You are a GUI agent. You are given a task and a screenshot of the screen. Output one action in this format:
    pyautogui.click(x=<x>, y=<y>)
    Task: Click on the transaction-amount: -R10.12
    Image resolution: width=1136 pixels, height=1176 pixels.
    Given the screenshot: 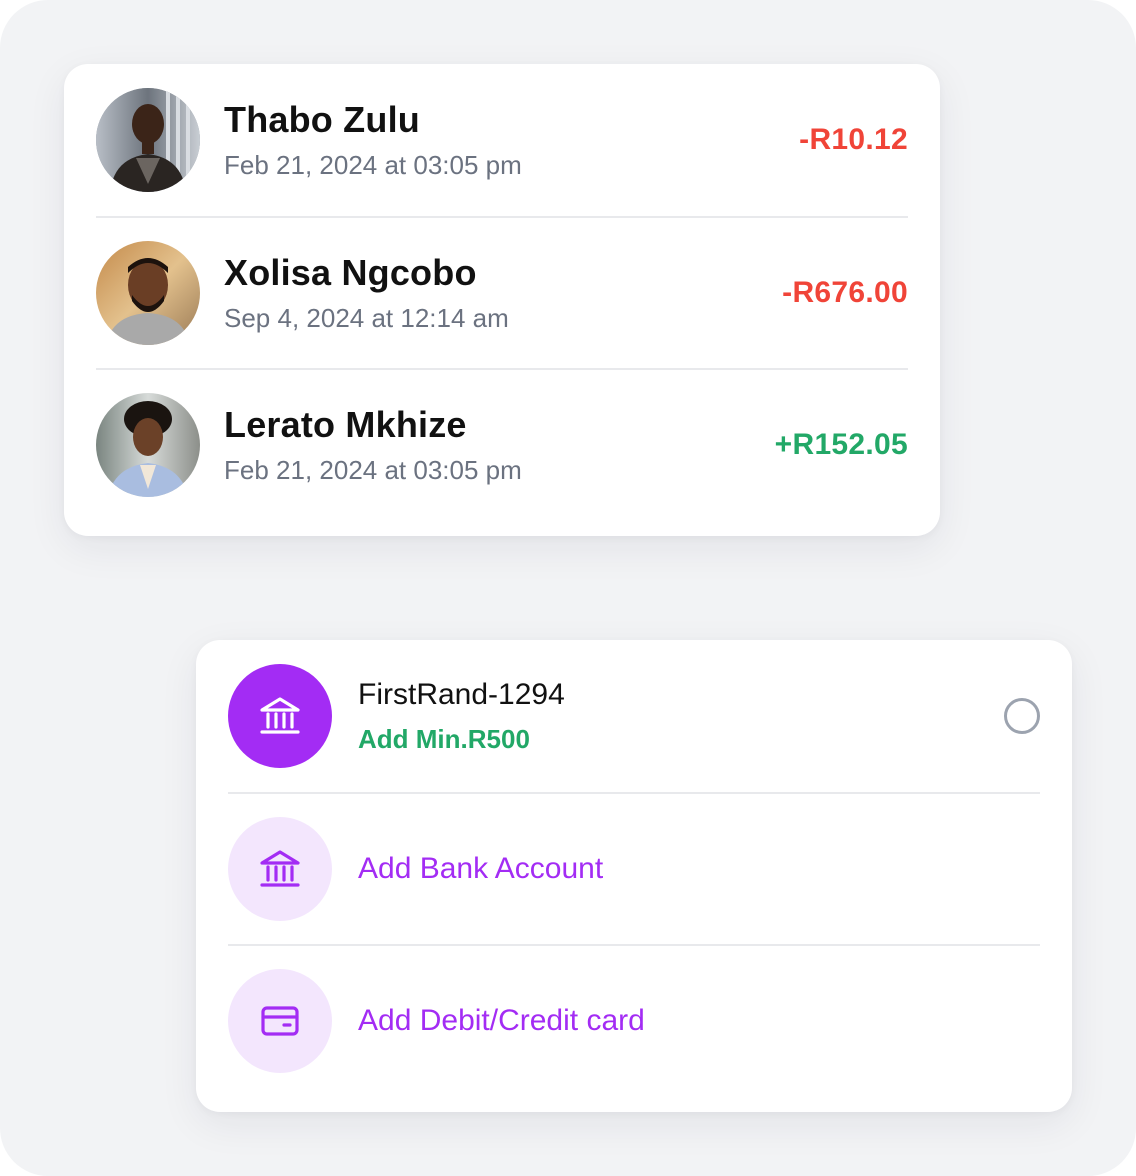 What is the action you would take?
    pyautogui.click(x=853, y=139)
    